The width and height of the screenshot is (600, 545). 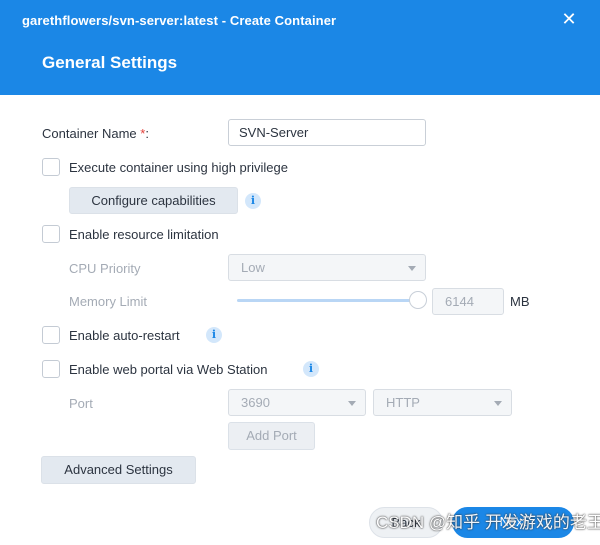 What do you see at coordinates (253, 267) in the screenshot?
I see `cpu-priority-value: Low` at bounding box center [253, 267].